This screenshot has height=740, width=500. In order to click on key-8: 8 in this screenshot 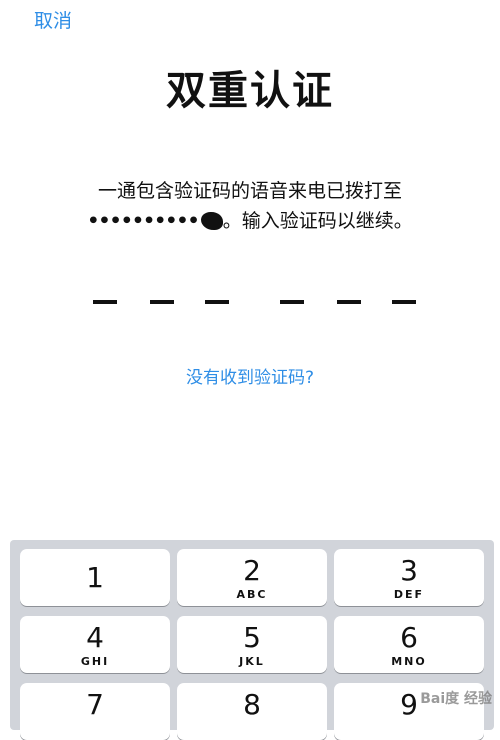, I will do `click(252, 711)`.